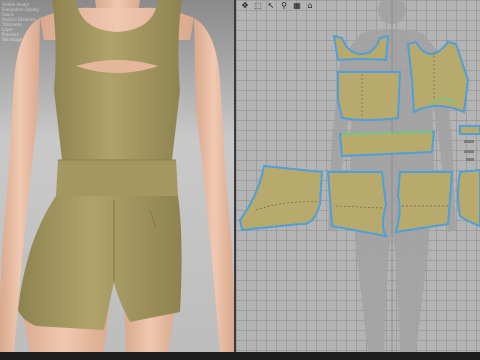 The width and height of the screenshot is (480, 360). Describe the element at coordinates (297, 6) in the screenshot. I see `grid-icon: ▦` at that location.